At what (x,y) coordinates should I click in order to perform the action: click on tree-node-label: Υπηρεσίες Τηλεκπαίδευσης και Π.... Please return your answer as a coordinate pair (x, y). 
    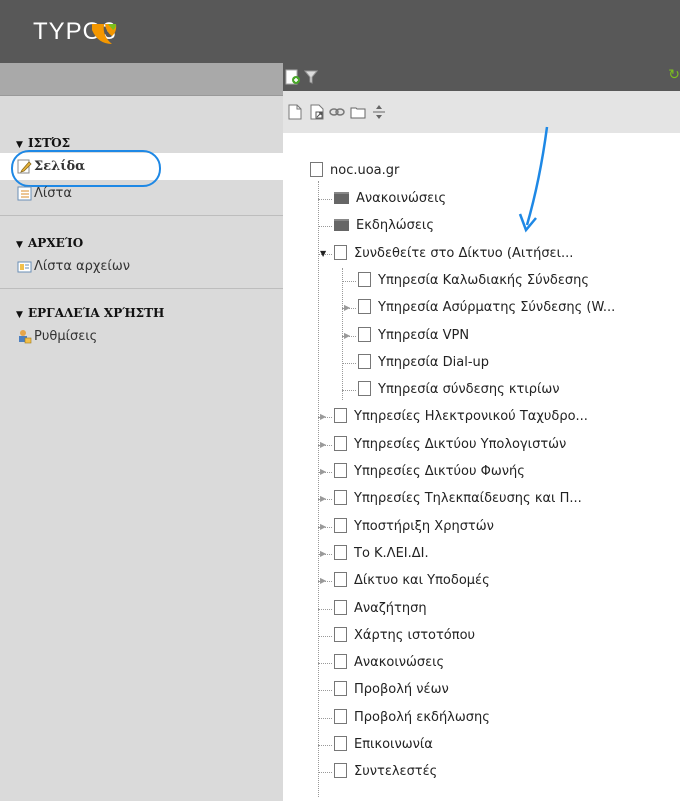
    Looking at the image, I should click on (468, 498).